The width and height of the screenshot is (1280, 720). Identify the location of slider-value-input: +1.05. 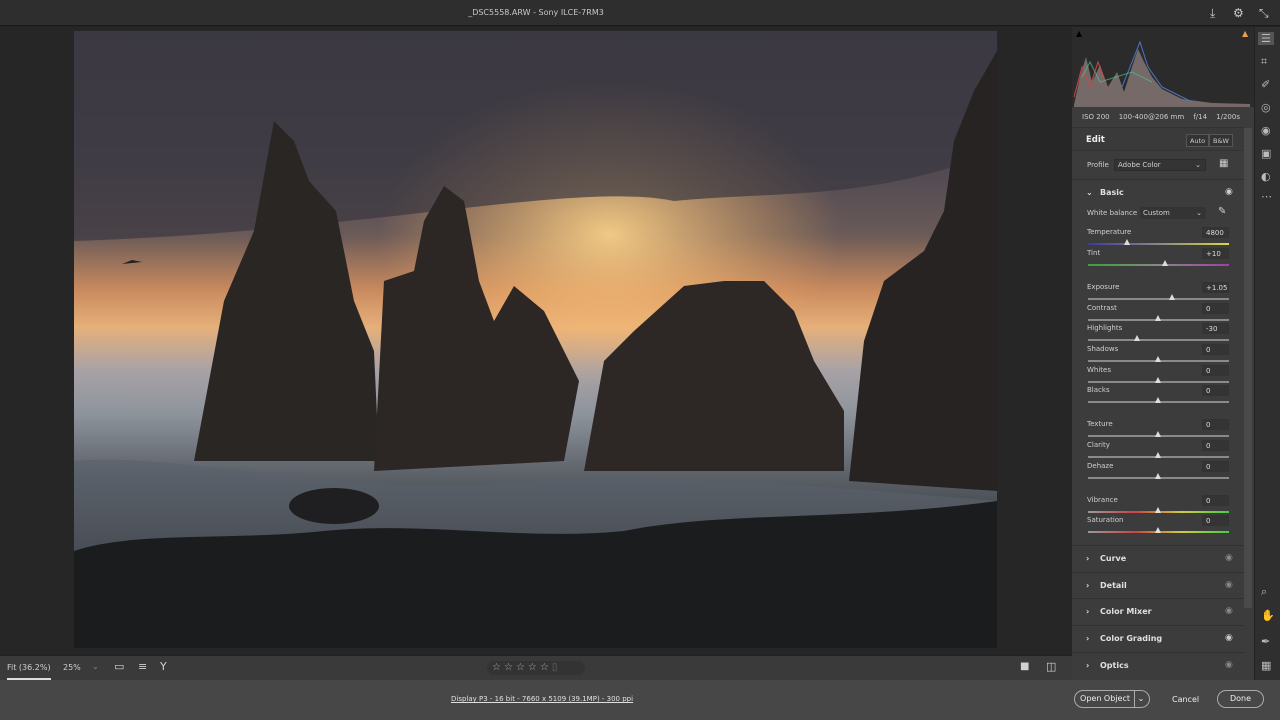
(1215, 287).